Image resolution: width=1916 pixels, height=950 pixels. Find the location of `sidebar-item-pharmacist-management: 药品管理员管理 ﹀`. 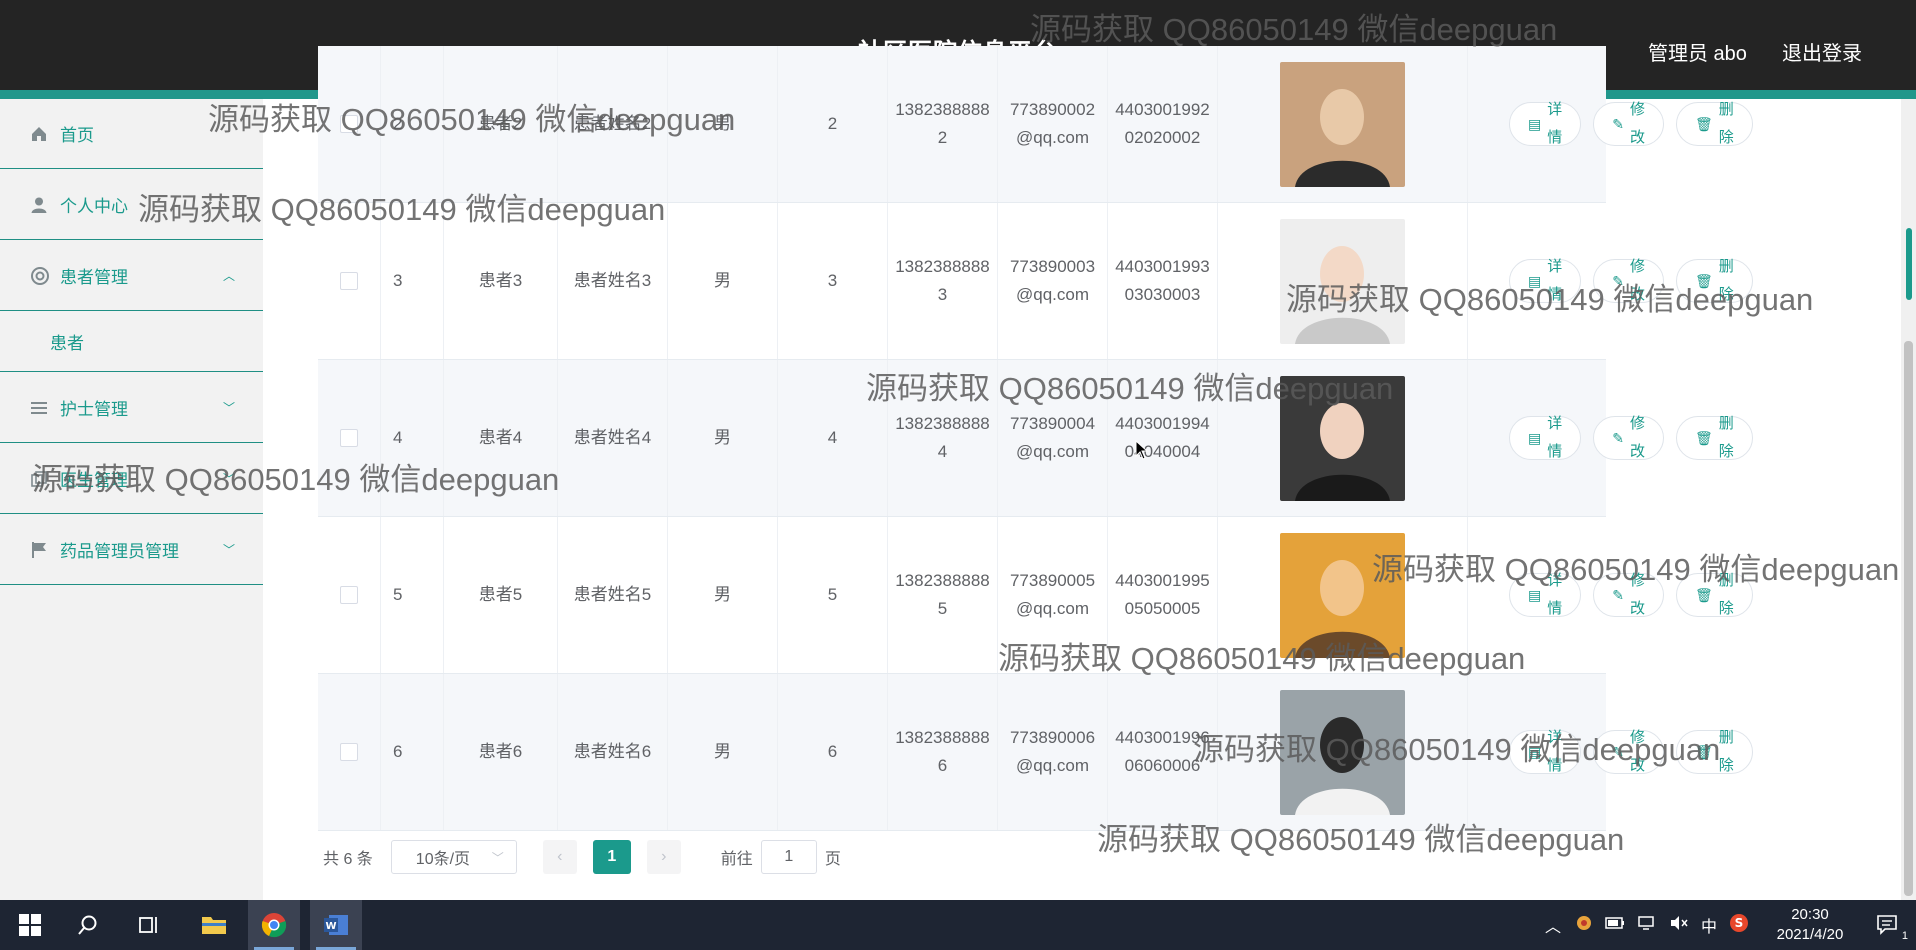

sidebar-item-pharmacist-management: 药品管理员管理 ﹀ is located at coordinates (131, 550).